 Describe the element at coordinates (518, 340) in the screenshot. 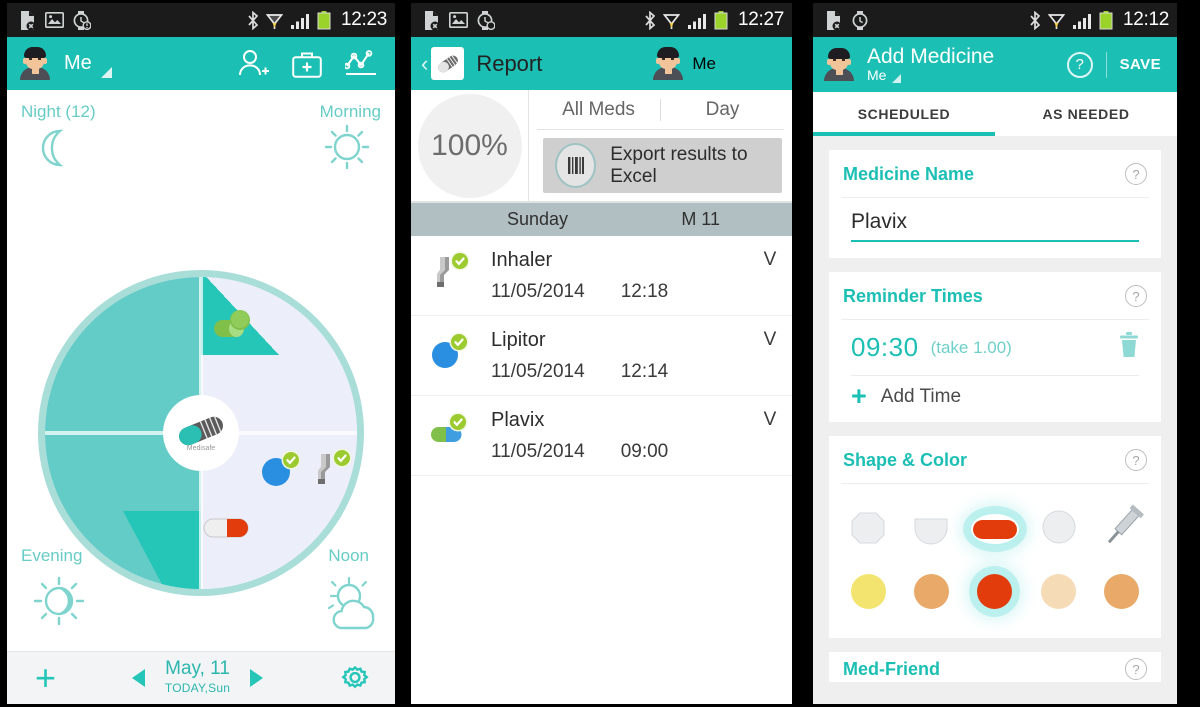

I see `medicine-name: Lipitor` at that location.